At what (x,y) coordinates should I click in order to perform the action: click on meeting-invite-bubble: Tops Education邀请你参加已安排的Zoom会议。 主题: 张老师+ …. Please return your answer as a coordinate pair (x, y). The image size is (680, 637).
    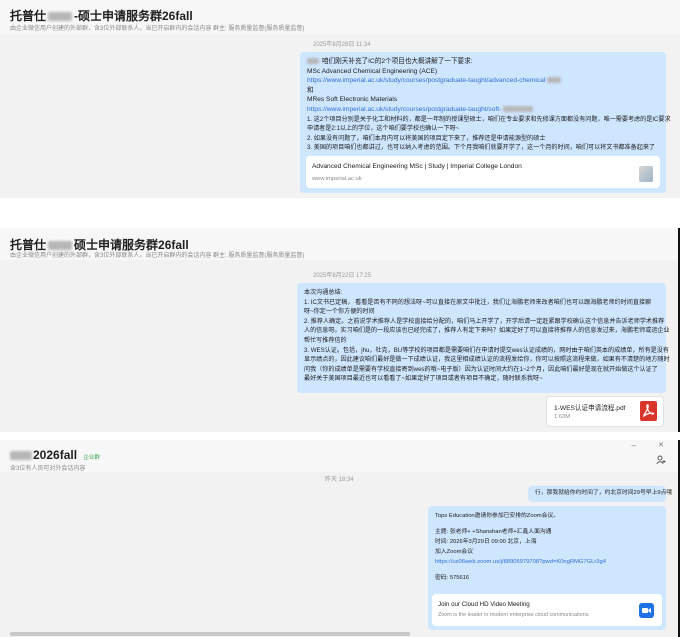
    Looking at the image, I should click on (547, 568).